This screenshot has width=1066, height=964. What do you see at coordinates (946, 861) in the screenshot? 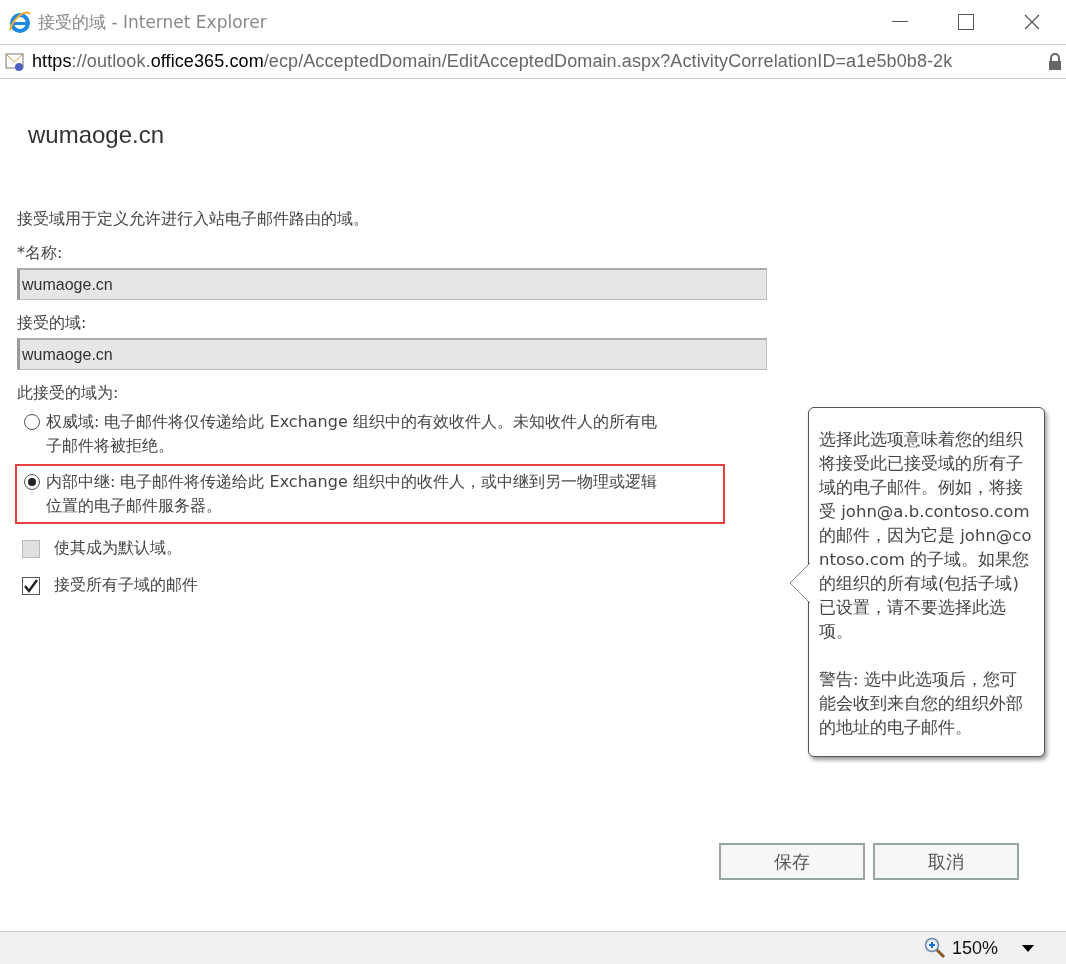
I see `cancel-button: 取消` at bounding box center [946, 861].